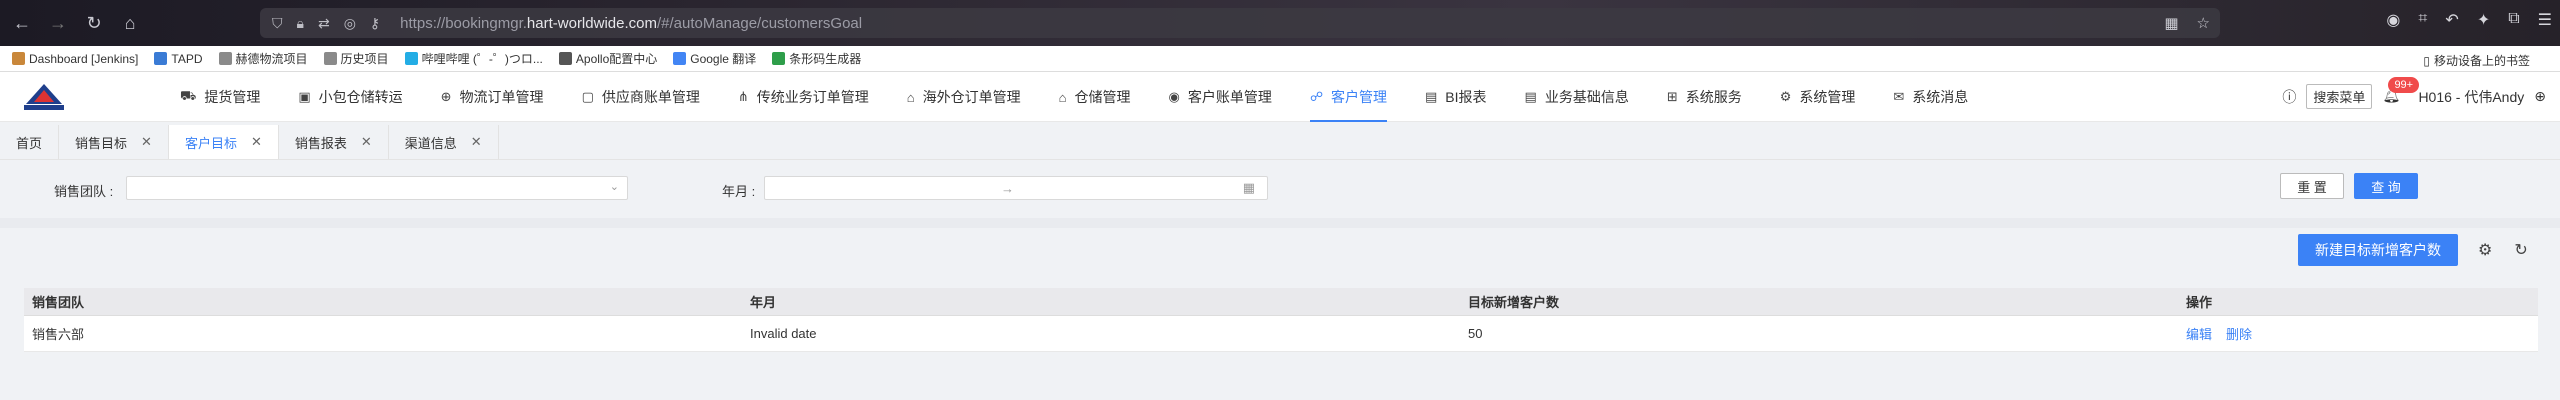 This screenshot has height=400, width=2560. I want to click on menu-item: ⌂ 仓储管理, so click(1095, 97).